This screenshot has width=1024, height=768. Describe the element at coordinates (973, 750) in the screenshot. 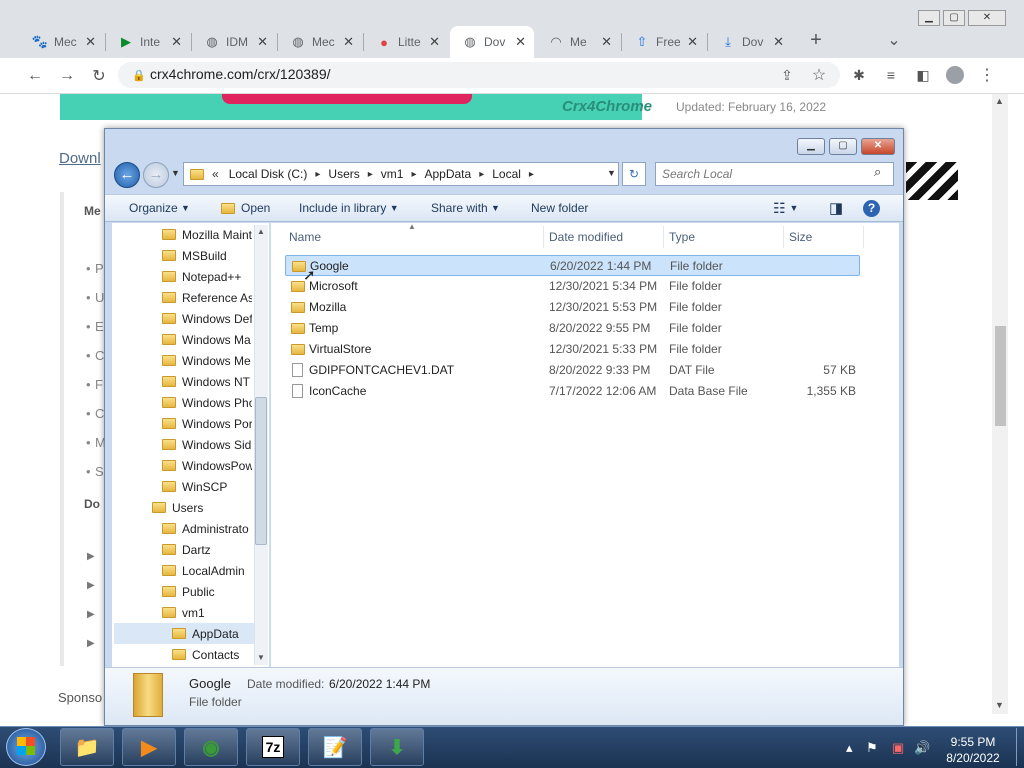

I see `clock: 9:55 PM 8/20/2022` at that location.